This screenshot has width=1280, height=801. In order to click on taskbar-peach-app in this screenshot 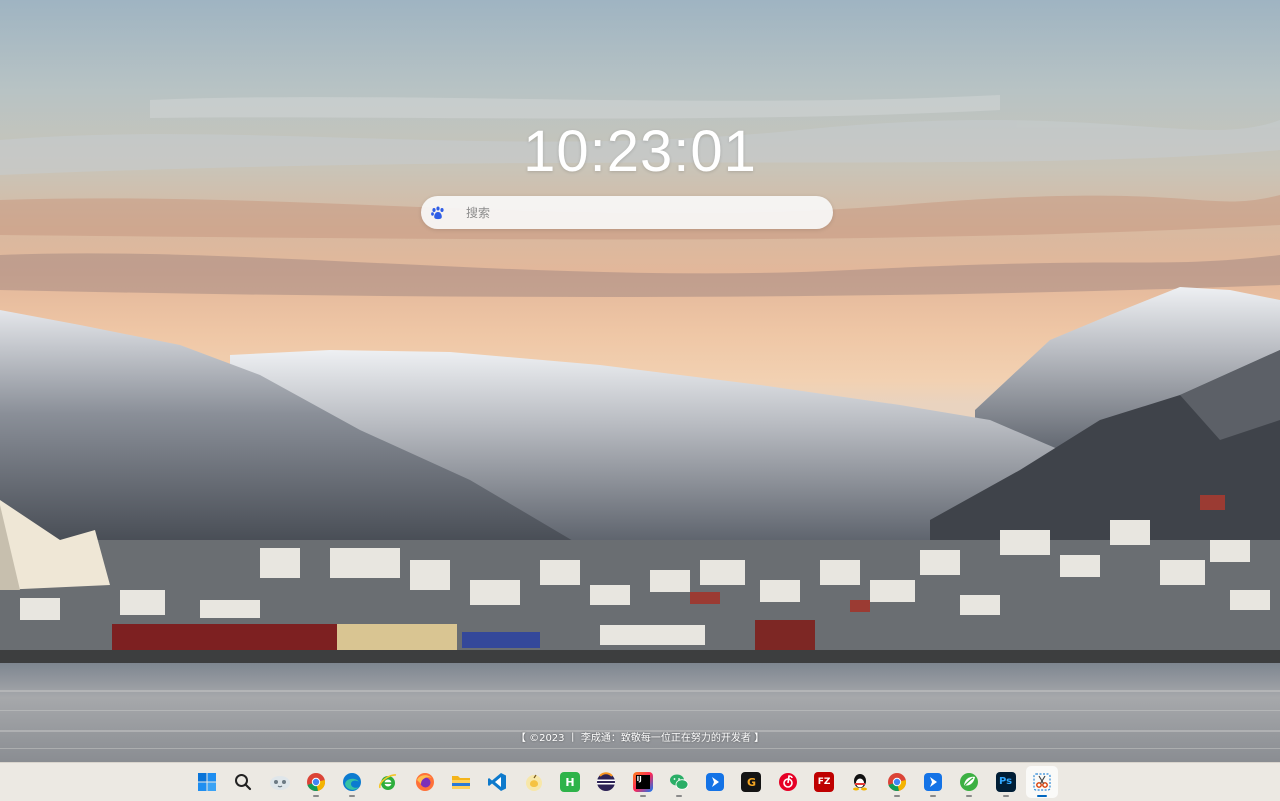, I will do `click(534, 782)`.